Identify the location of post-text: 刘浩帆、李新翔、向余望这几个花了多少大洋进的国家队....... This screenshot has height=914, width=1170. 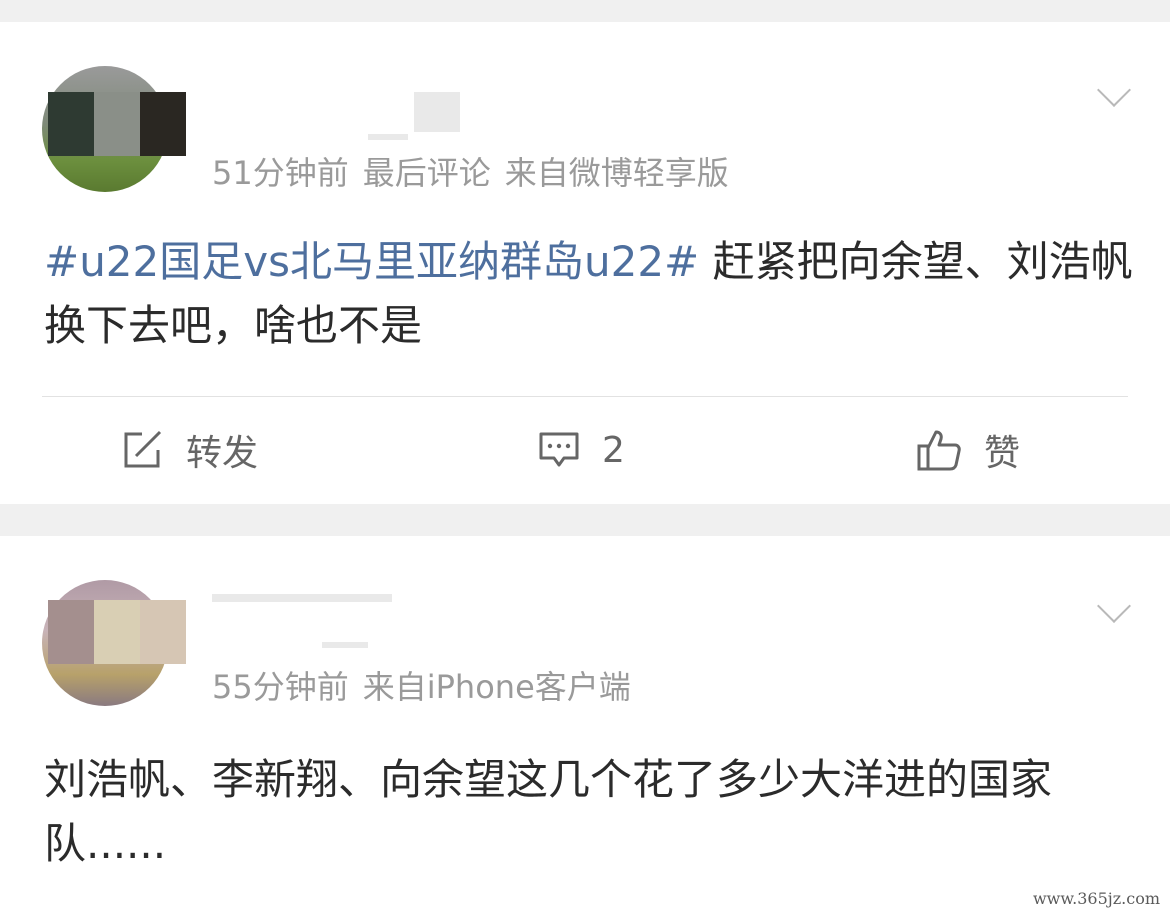
(548, 811).